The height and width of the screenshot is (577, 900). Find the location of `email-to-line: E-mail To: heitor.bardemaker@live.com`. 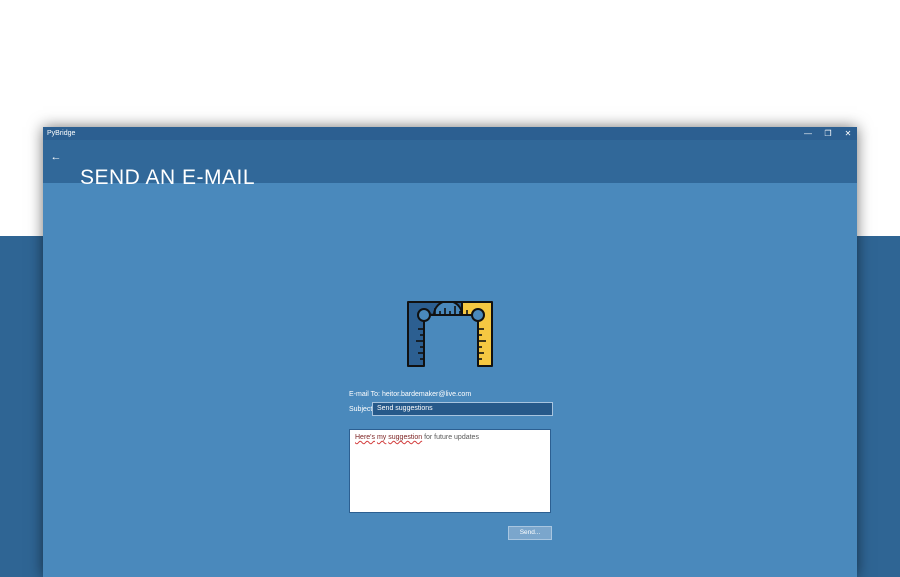

email-to-line: E-mail To: heitor.bardemaker@live.com is located at coordinates (410, 394).